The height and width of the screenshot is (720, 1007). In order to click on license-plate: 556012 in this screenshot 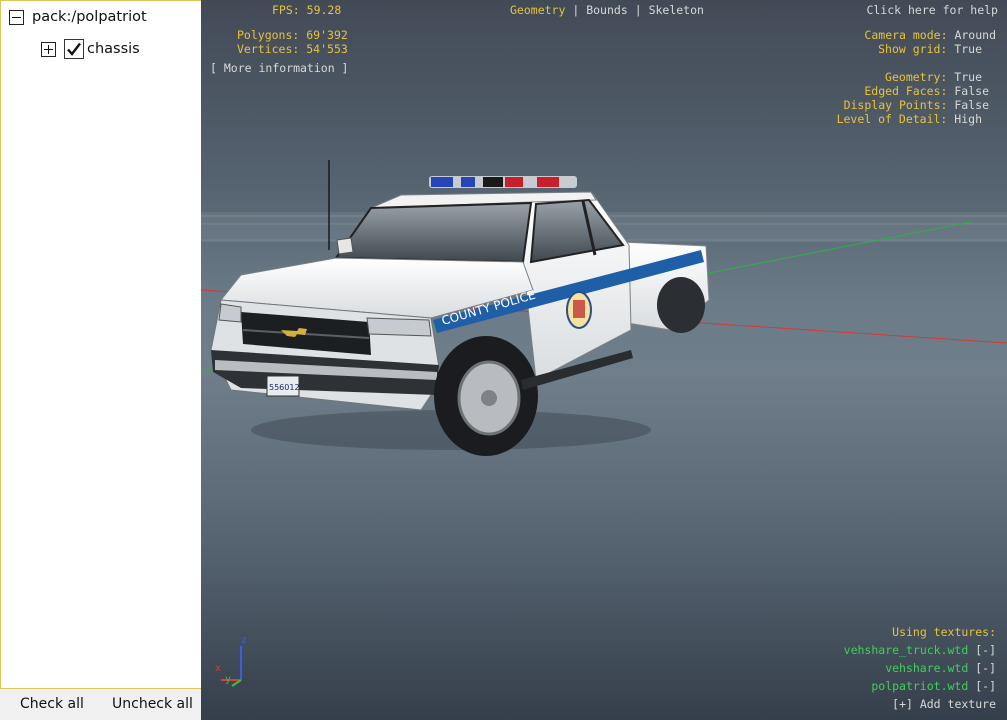, I will do `click(284, 387)`.